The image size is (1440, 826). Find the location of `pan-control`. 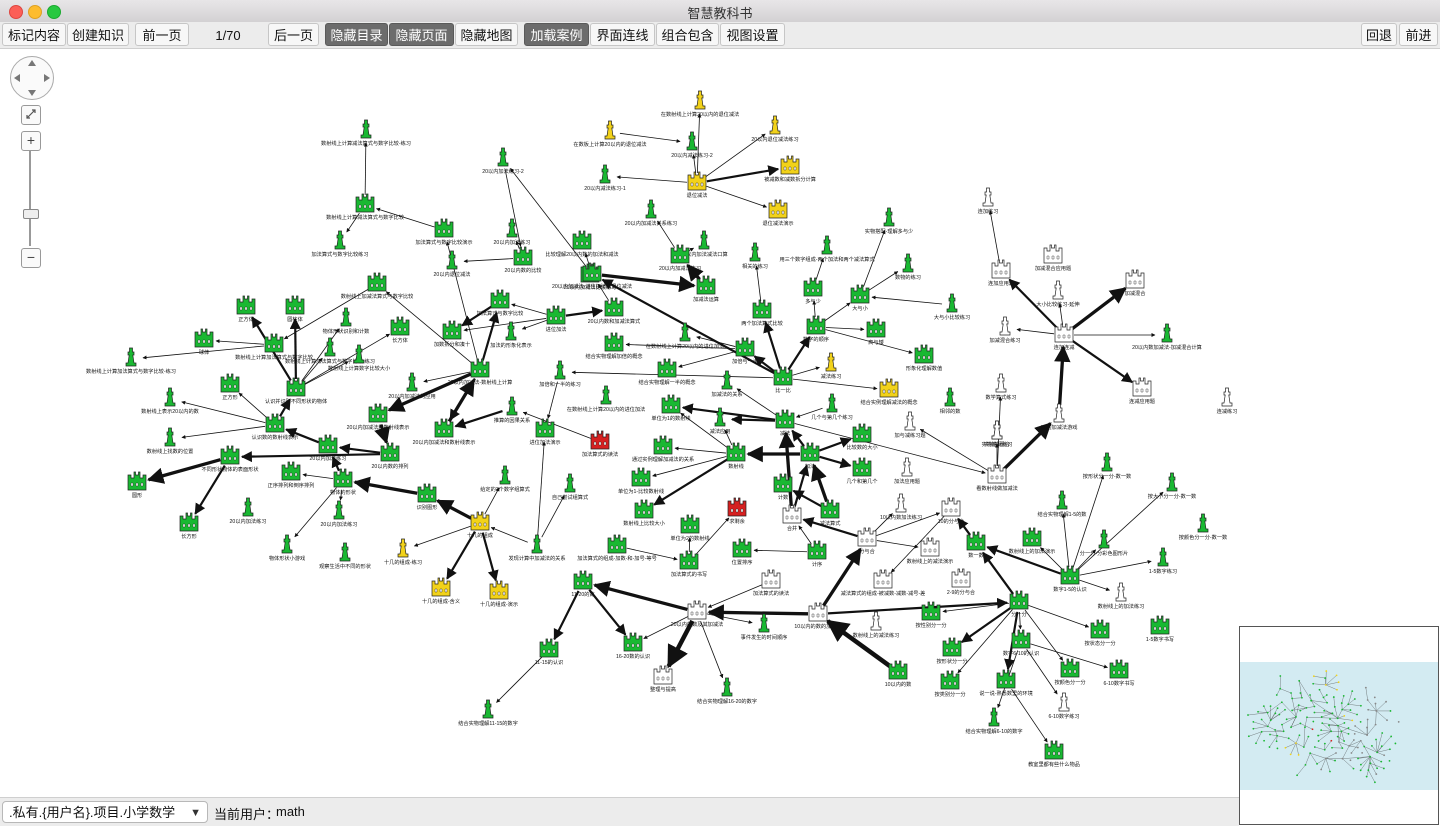

pan-control is located at coordinates (32, 78).